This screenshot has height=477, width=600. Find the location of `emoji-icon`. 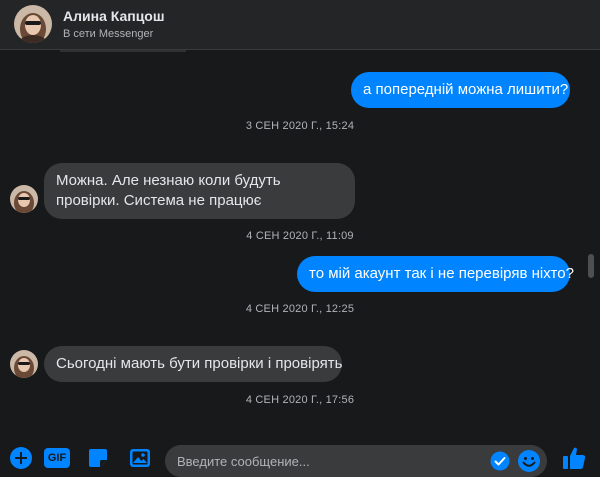

emoji-icon is located at coordinates (529, 461).